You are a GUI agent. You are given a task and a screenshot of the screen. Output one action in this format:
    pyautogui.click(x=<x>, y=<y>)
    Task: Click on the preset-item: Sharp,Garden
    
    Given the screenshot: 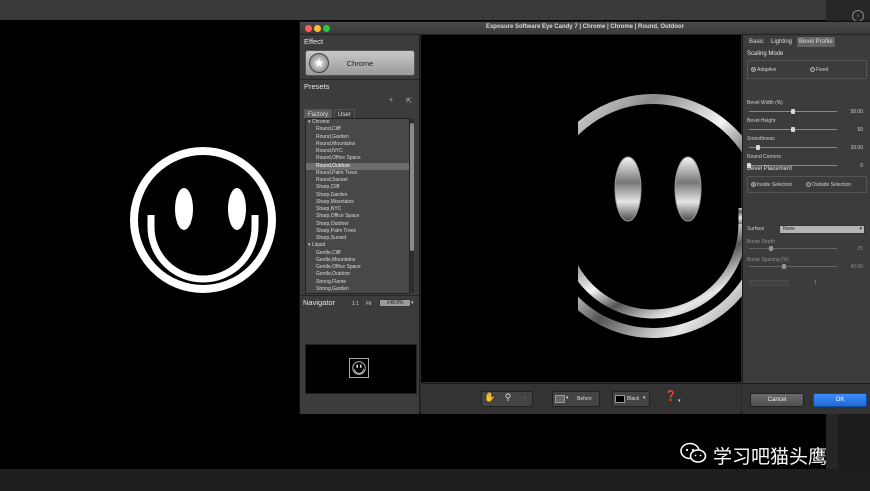 What is the action you would take?
    pyautogui.click(x=357, y=195)
    